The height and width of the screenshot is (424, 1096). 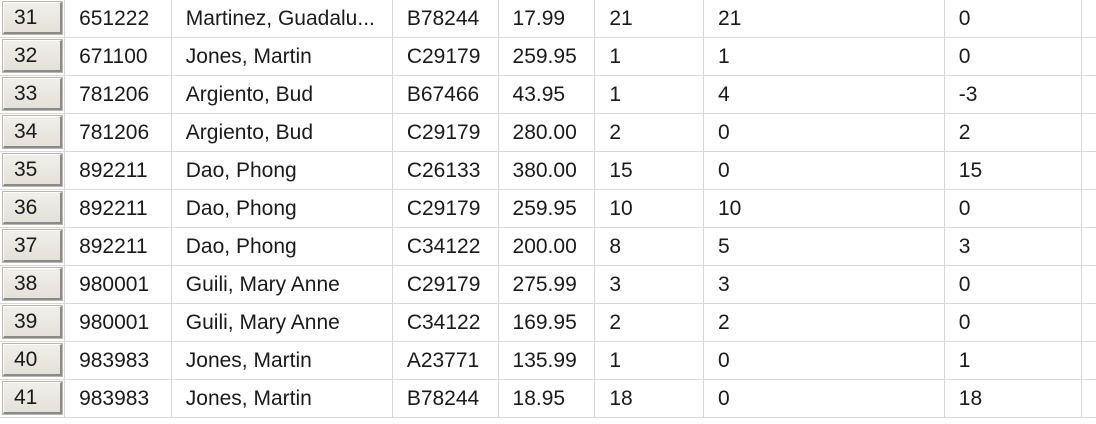 What do you see at coordinates (824, 284) in the screenshot?
I see `cell-col6: 3` at bounding box center [824, 284].